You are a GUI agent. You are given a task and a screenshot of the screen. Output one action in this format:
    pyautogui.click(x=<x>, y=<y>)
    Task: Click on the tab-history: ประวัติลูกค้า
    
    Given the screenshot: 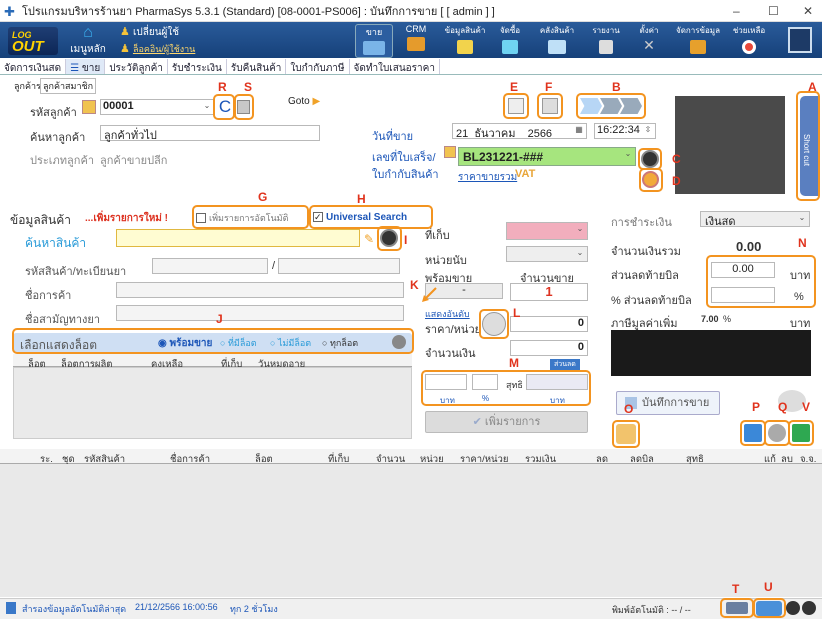 What is the action you would take?
    pyautogui.click(x=136, y=66)
    